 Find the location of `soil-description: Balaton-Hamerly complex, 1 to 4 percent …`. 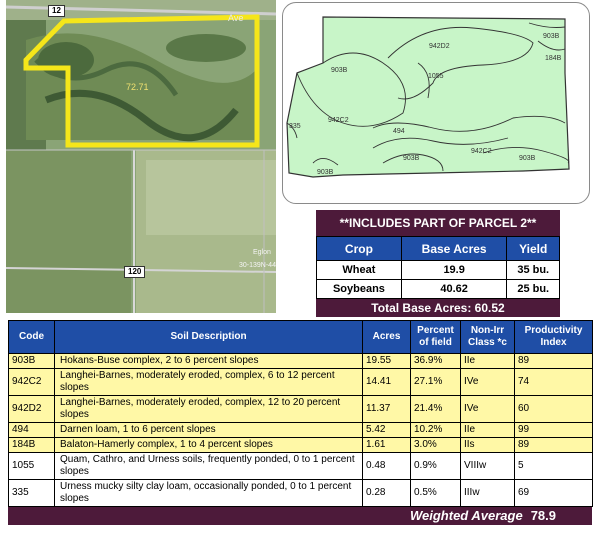

soil-description: Balaton-Hamerly complex, 1 to 4 percent … is located at coordinates (208, 445).